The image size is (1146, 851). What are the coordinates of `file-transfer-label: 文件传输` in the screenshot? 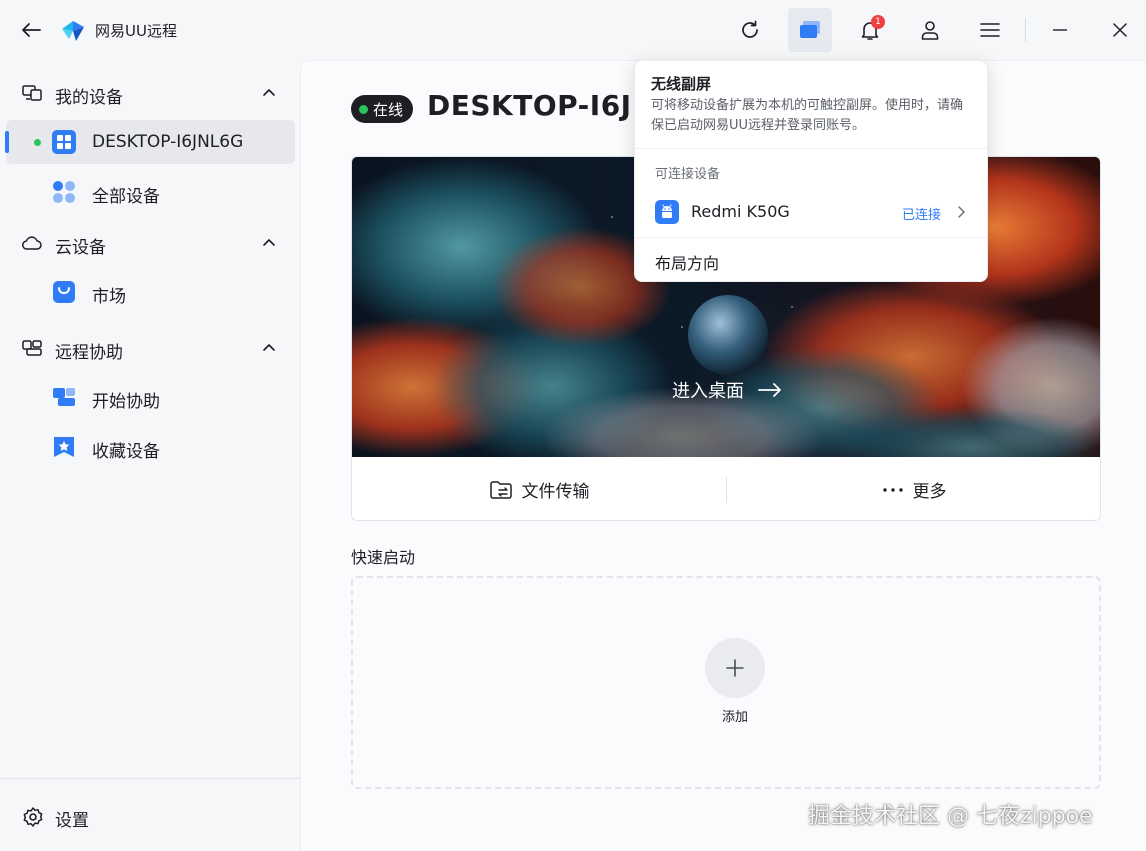 It's located at (555, 492).